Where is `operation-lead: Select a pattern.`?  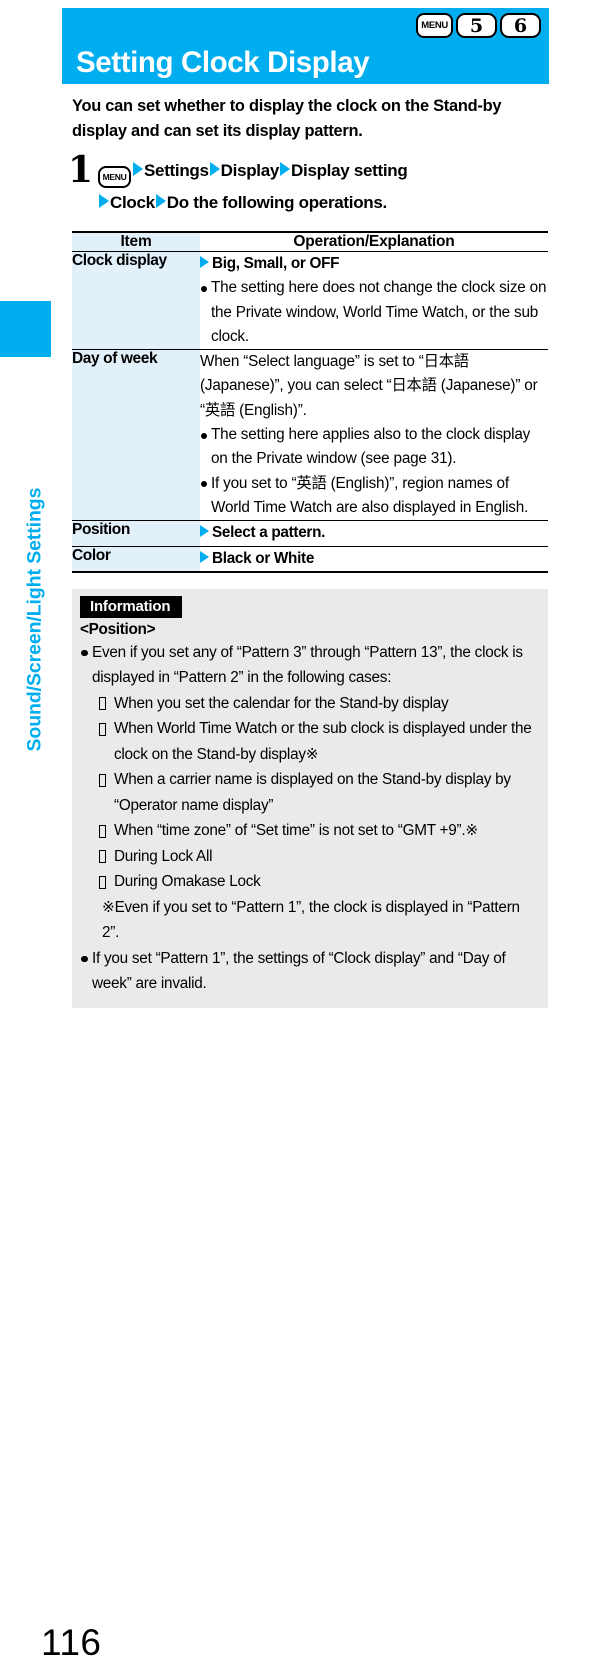 operation-lead: Select a pattern. is located at coordinates (374, 533).